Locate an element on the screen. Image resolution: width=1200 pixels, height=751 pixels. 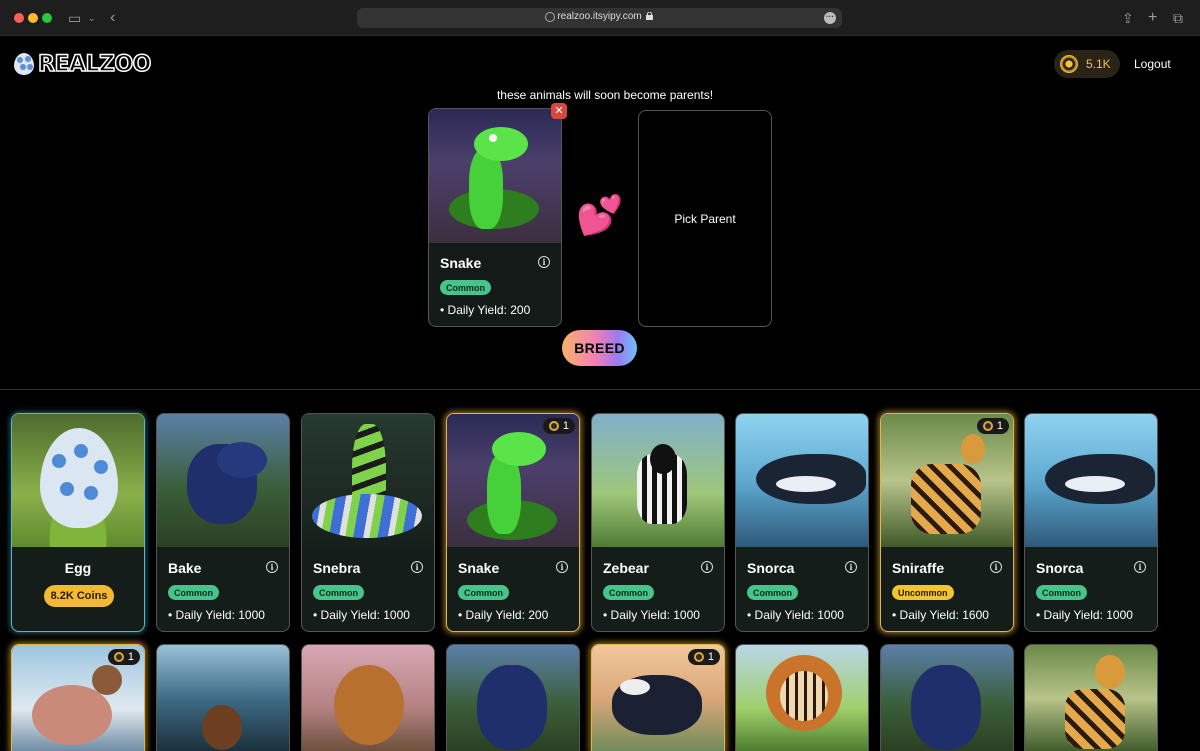
card-name: Sniraffe is located at coordinates (918, 568).